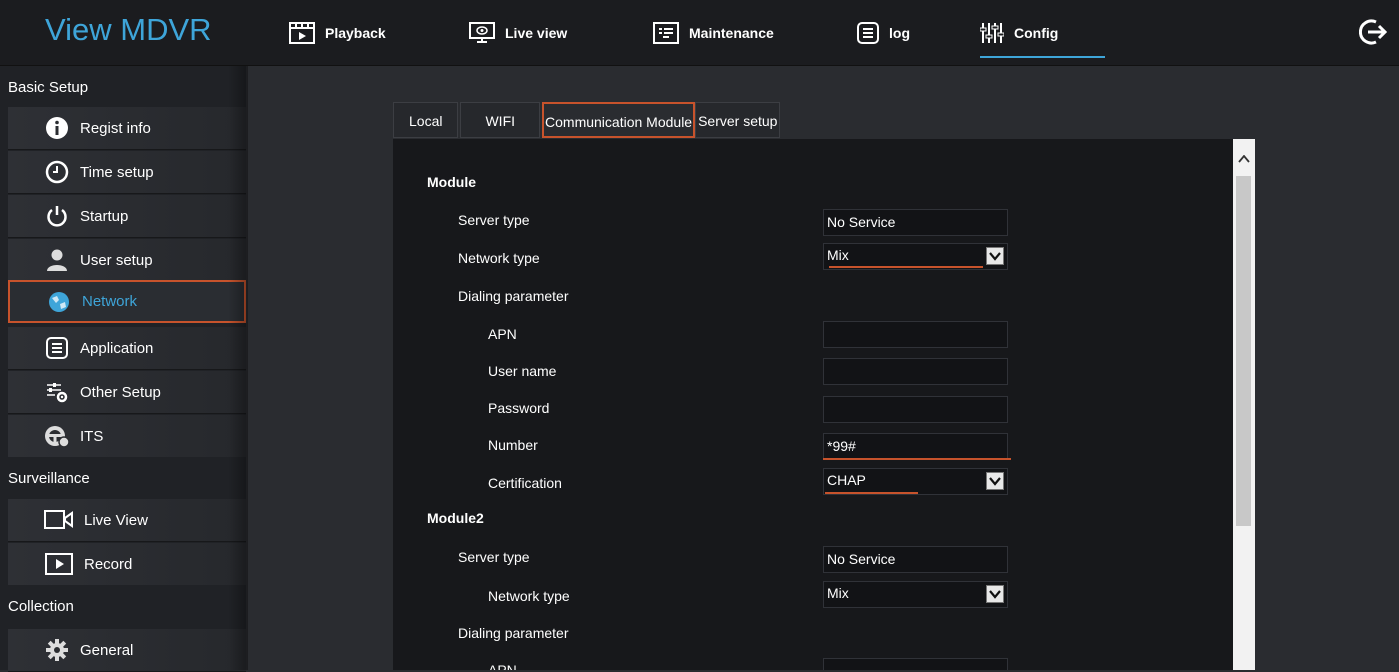  Describe the element at coordinates (499, 258) in the screenshot. I see `network-type-label: Network type` at that location.